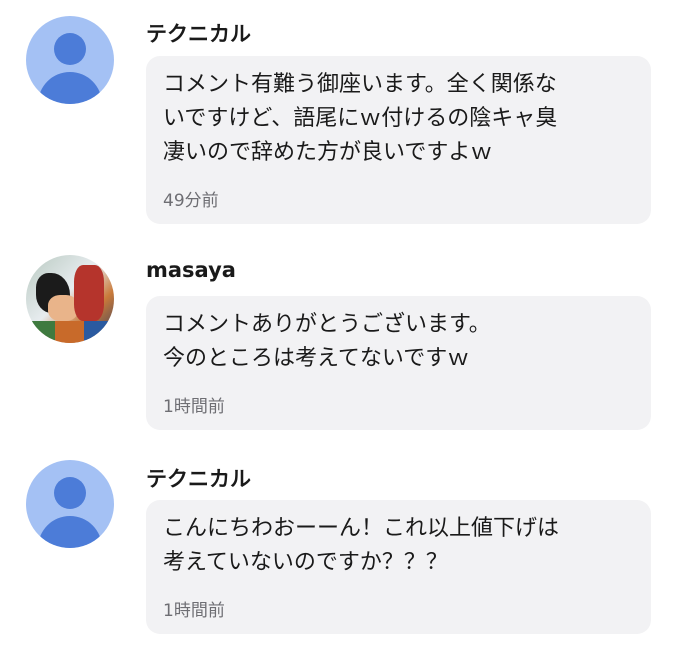 The image size is (680, 652). What do you see at coordinates (328, 152) in the screenshot?
I see `comment-text-line: 凄いので辞めた方が良いですよｗ` at bounding box center [328, 152].